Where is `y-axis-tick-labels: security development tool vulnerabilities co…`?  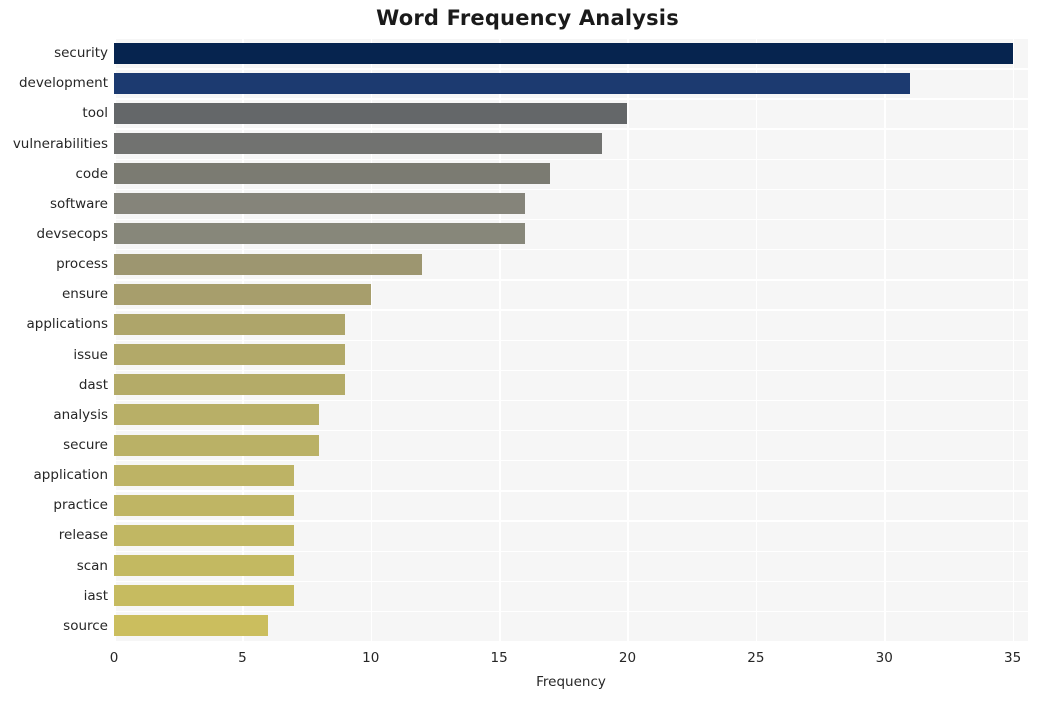 y-axis-tick-labels: security development tool vulnerabilities co… is located at coordinates (54, 339).